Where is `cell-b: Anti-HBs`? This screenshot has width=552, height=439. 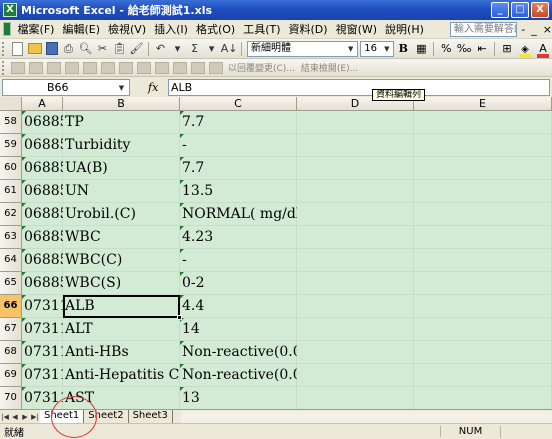 cell-b: Anti-HBs is located at coordinates (121, 352).